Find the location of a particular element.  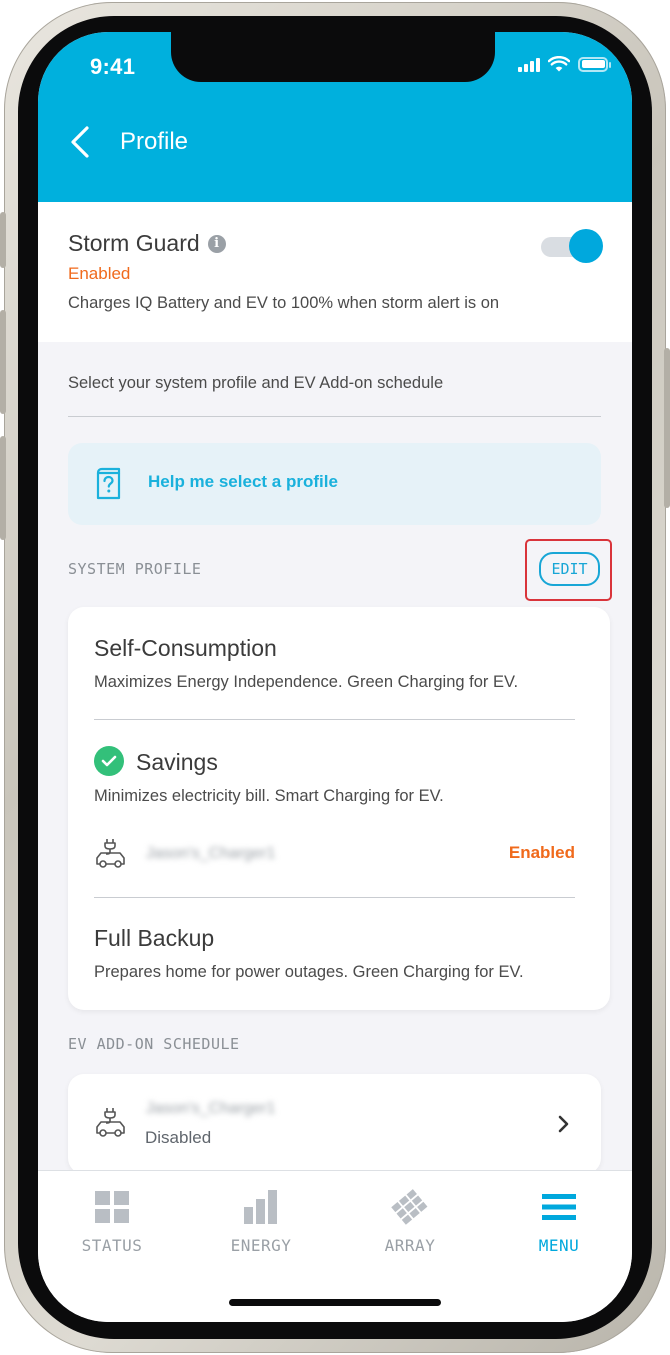

ev-schedule-status: Disabled is located at coordinates (178, 1137).